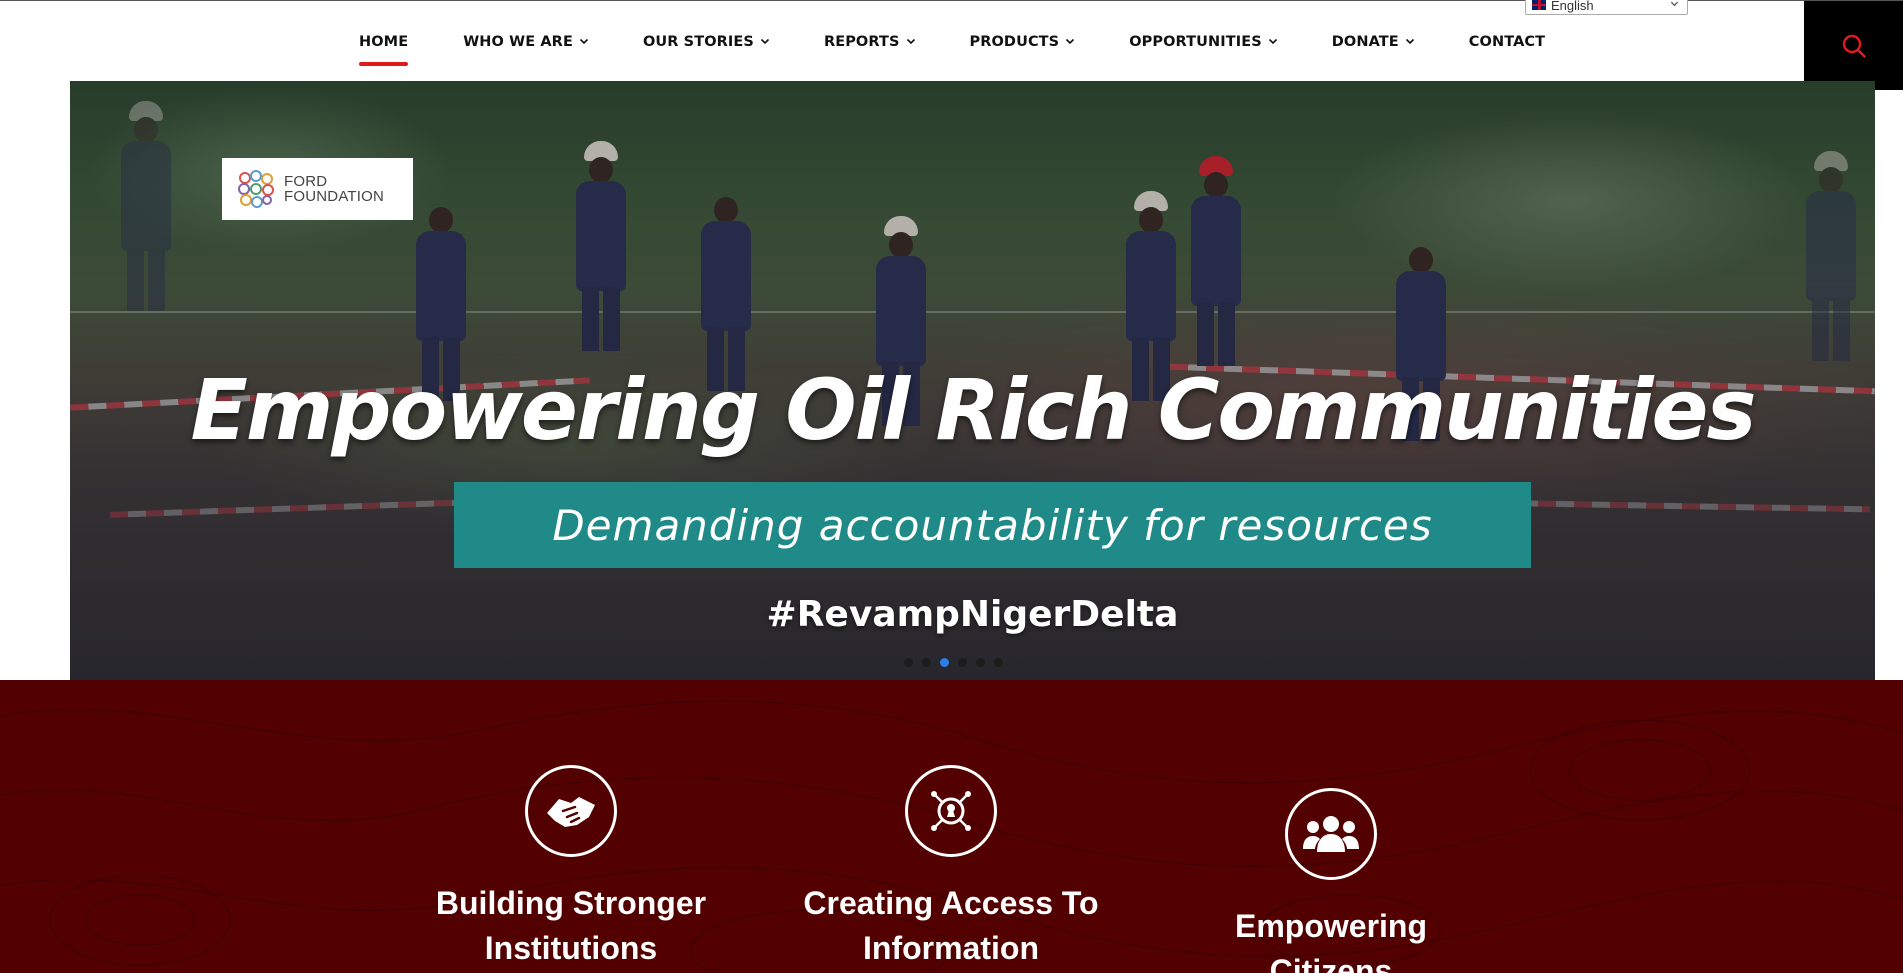 This screenshot has width=1903, height=973. I want to click on ford-foundation-logo: FORD FOUNDATION, so click(317, 189).